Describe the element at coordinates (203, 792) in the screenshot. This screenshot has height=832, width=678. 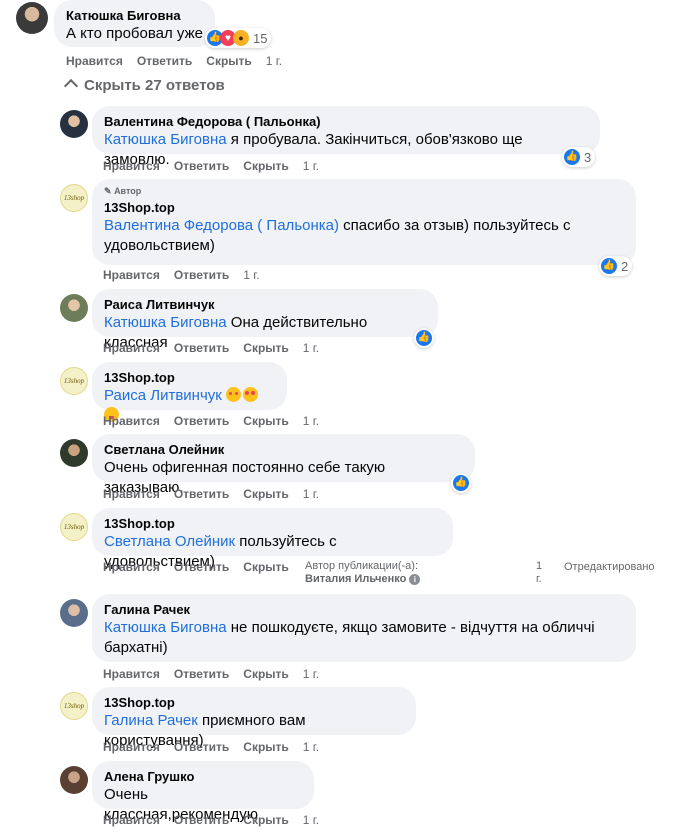
I see `comment-bubble: Алена Грушко Очень классная,рекомендую` at that location.